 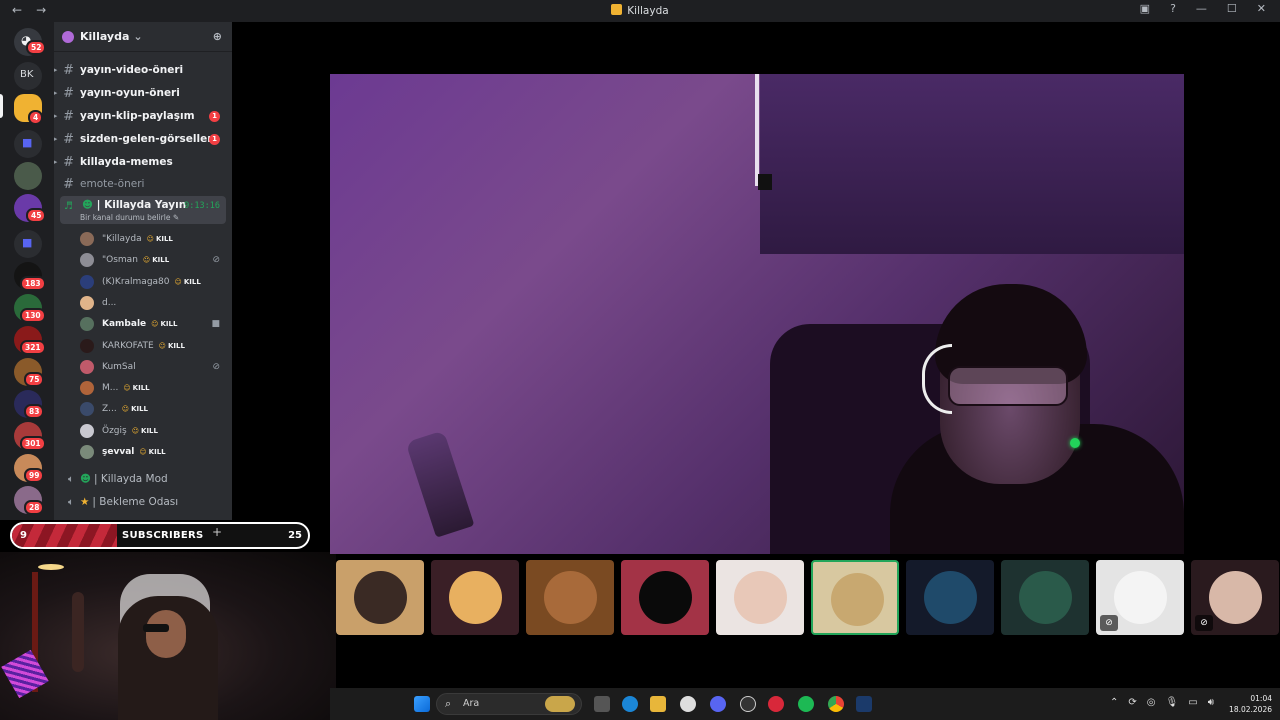 I want to click on voice-member: Z... KILL, so click(x=153, y=409).